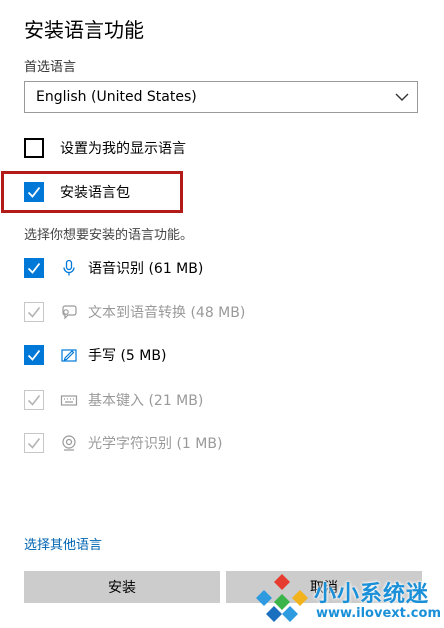  I want to click on highlight-box, so click(92, 192).